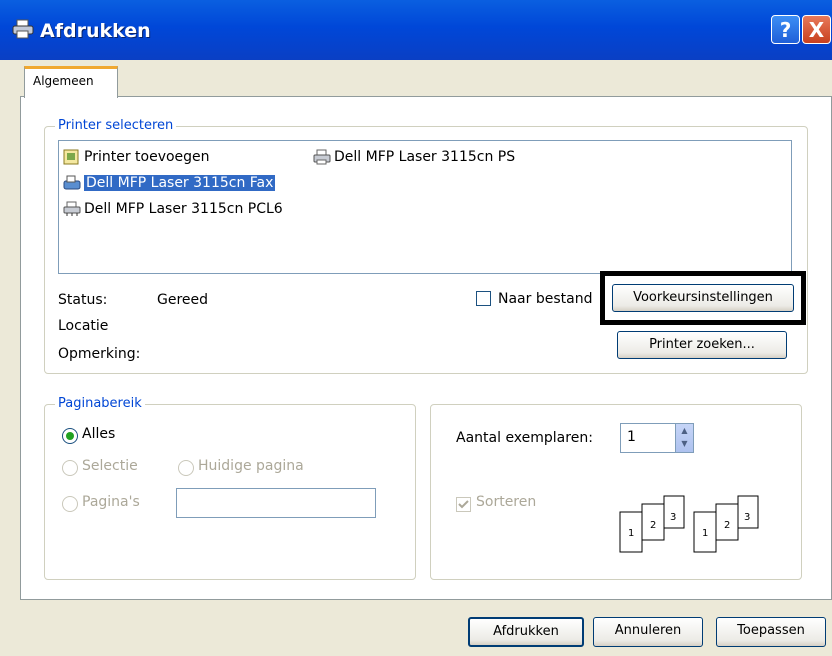  Describe the element at coordinates (72, 183) in the screenshot. I see `fax-printer-icon` at that location.